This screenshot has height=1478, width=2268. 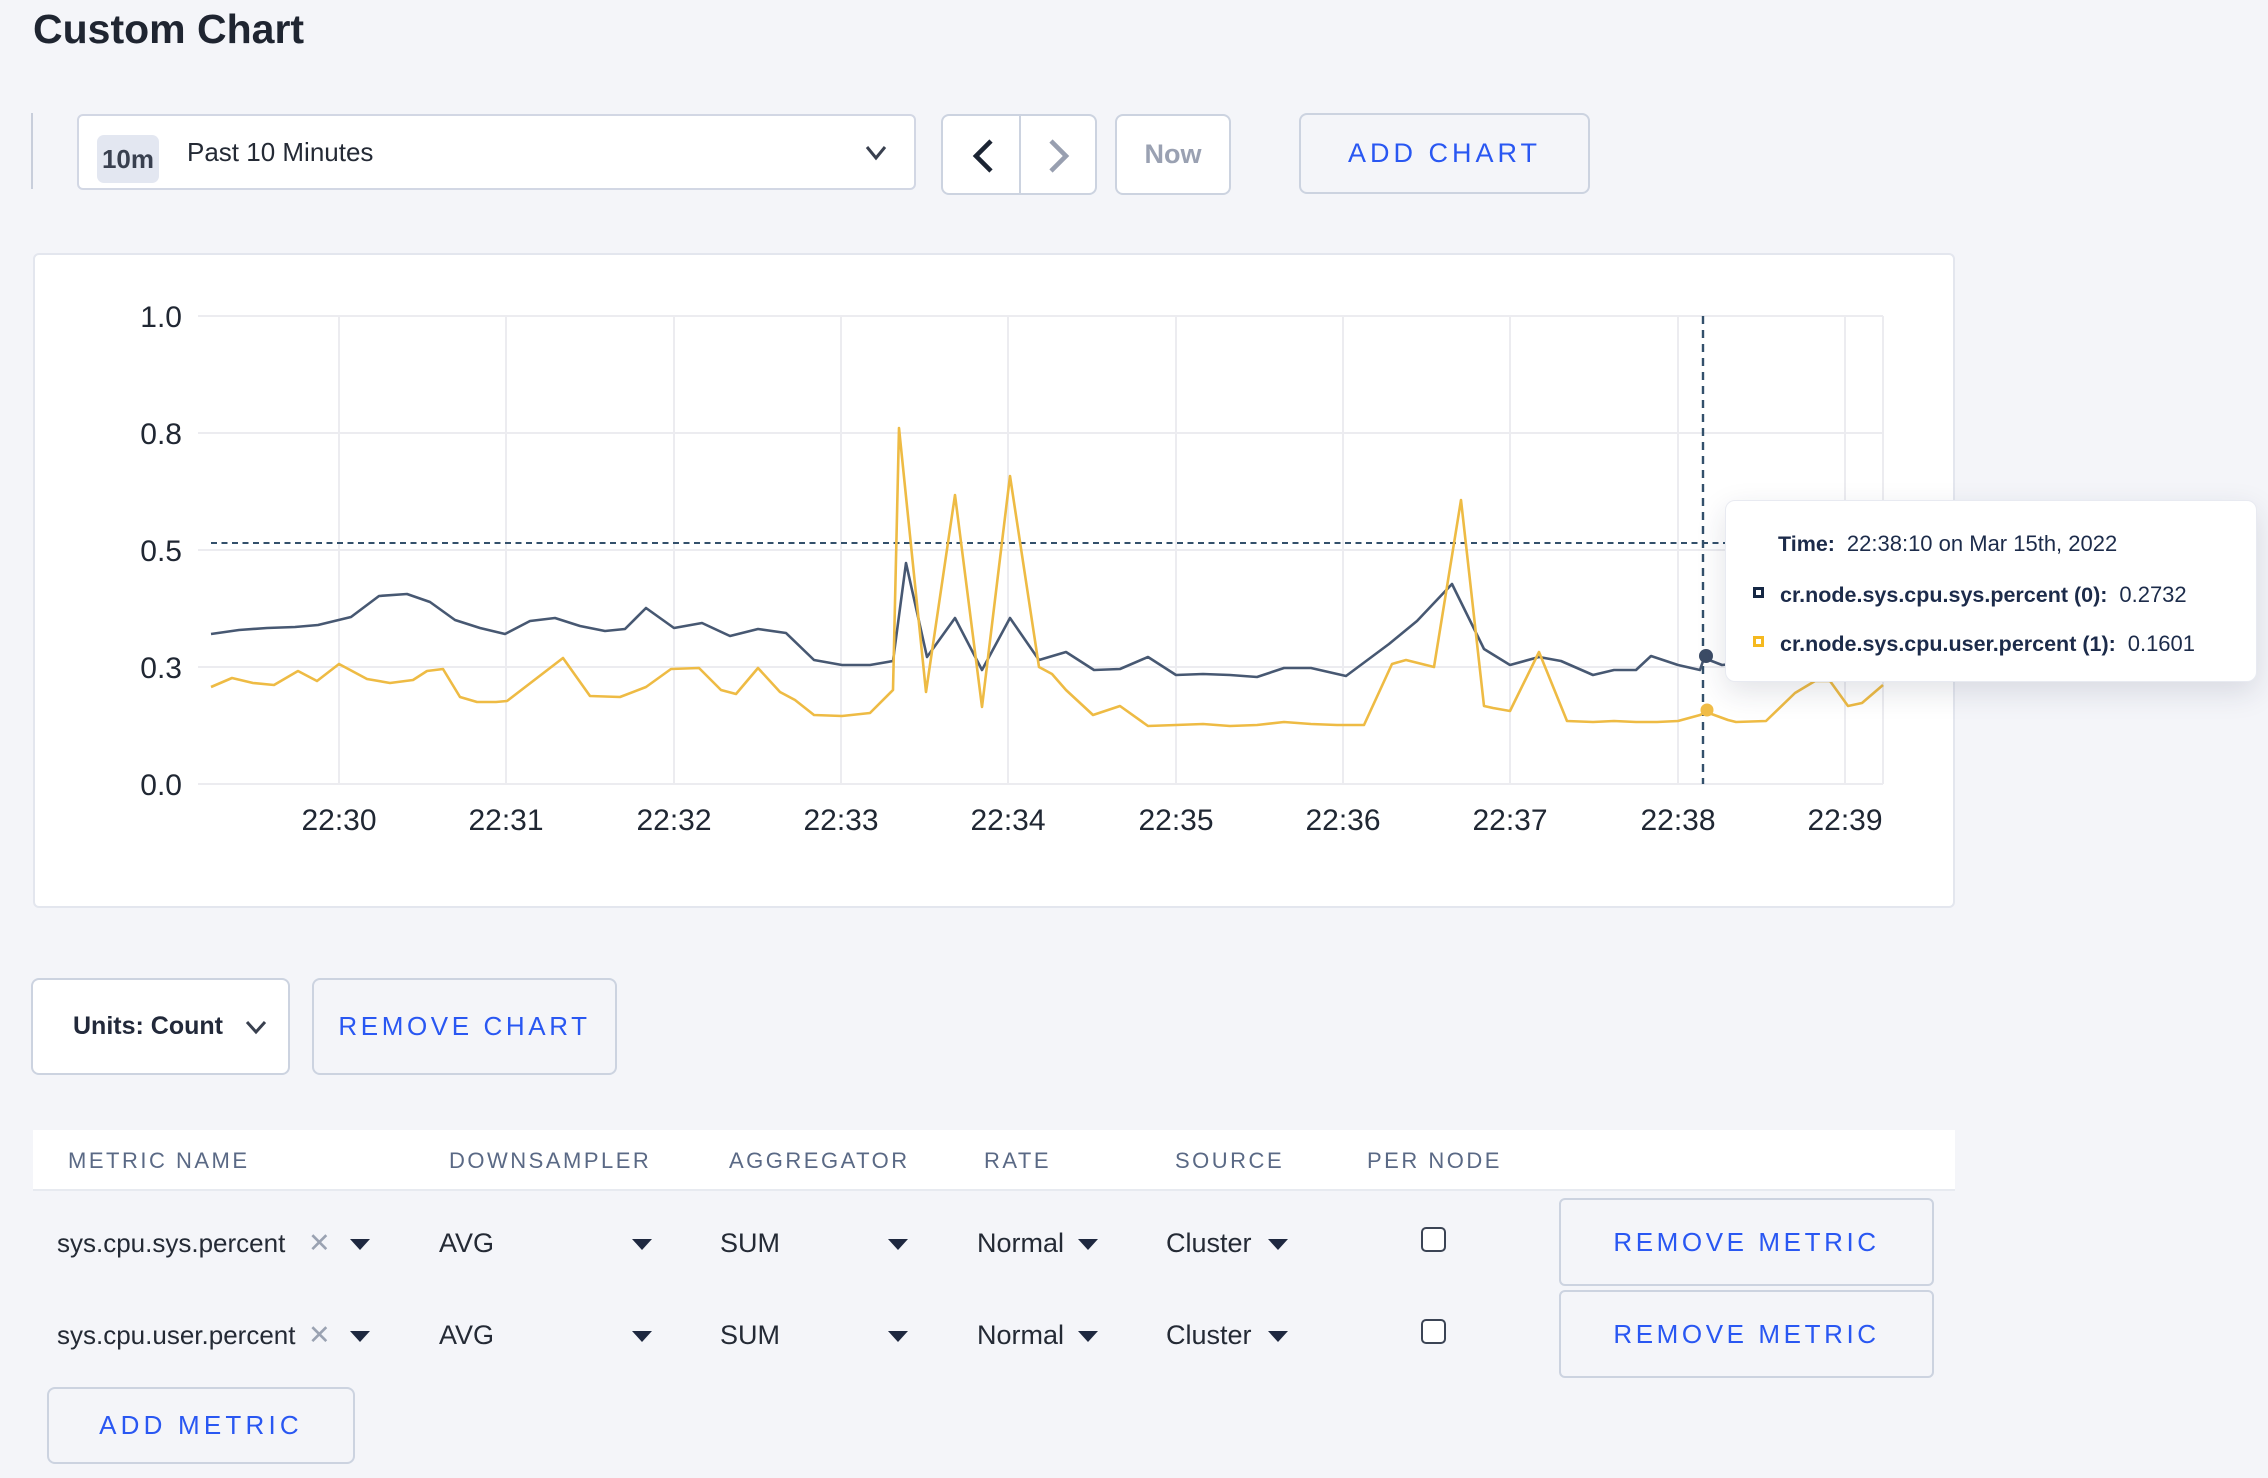 I want to click on svg-text: 22:36, so click(x=1342, y=820).